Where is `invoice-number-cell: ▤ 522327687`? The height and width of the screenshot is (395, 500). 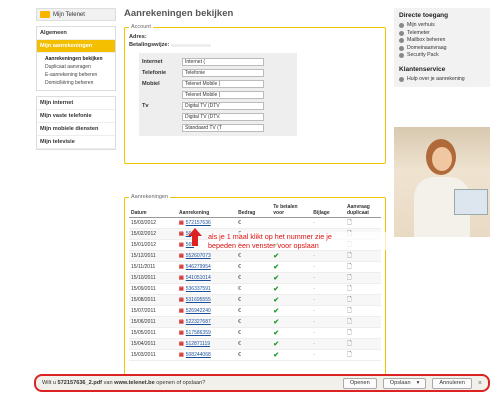 invoice-number-cell: ▤ 522327687 is located at coordinates (207, 322).